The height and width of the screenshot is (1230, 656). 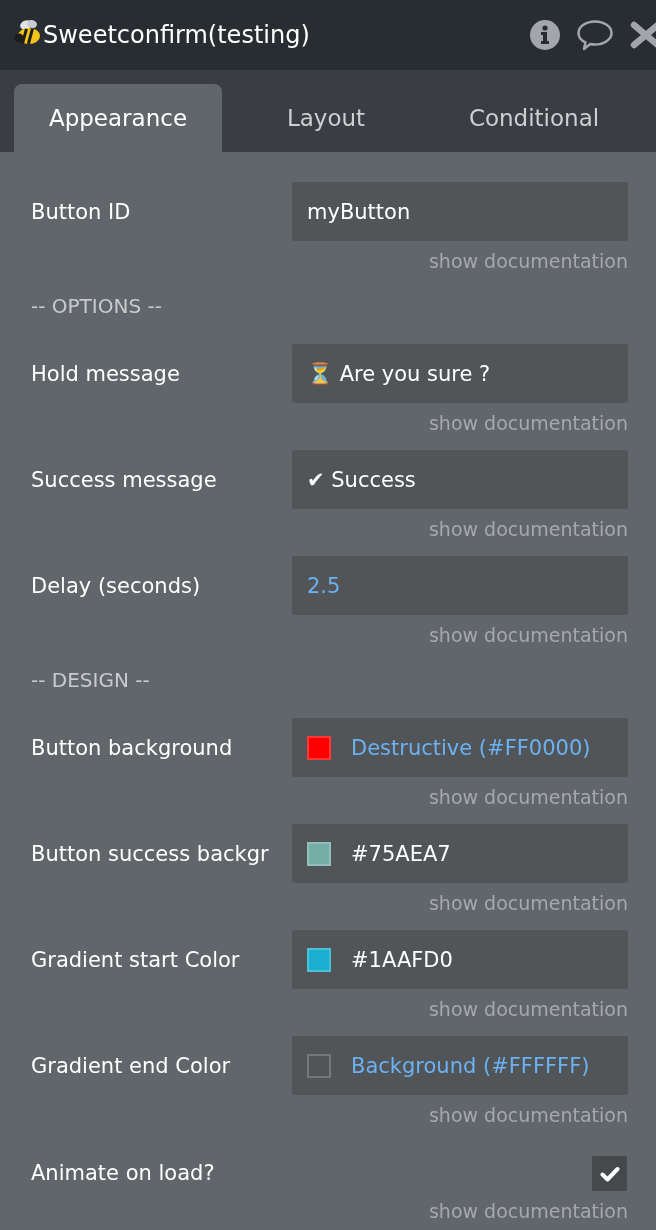 I want to click on property-label: Animate on load?, so click(x=123, y=1174).